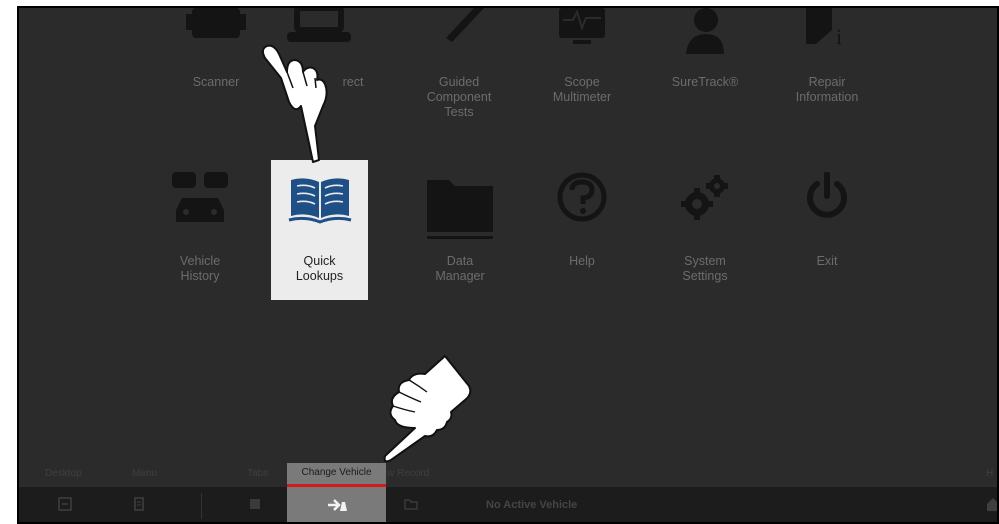 This screenshot has width=999, height=524. What do you see at coordinates (582, 230) in the screenshot?
I see `tile-help: Help` at bounding box center [582, 230].